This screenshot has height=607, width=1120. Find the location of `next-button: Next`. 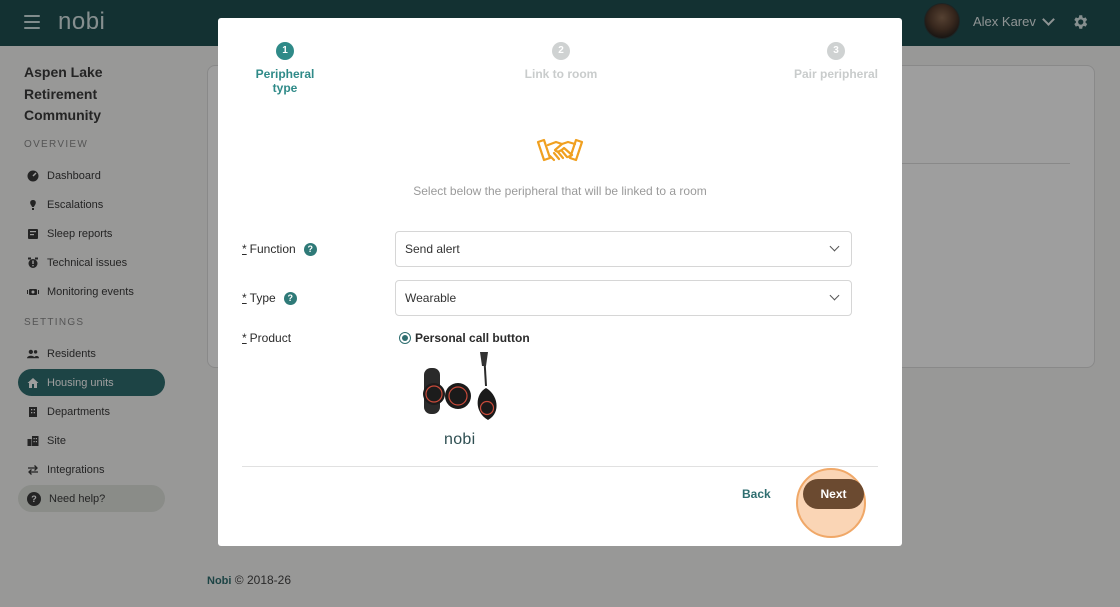

next-button: Next is located at coordinates (833, 494).